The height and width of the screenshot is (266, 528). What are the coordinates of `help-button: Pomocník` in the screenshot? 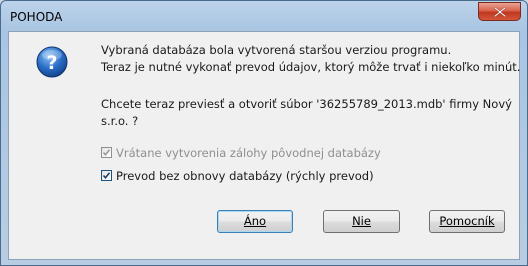 It's located at (467, 221).